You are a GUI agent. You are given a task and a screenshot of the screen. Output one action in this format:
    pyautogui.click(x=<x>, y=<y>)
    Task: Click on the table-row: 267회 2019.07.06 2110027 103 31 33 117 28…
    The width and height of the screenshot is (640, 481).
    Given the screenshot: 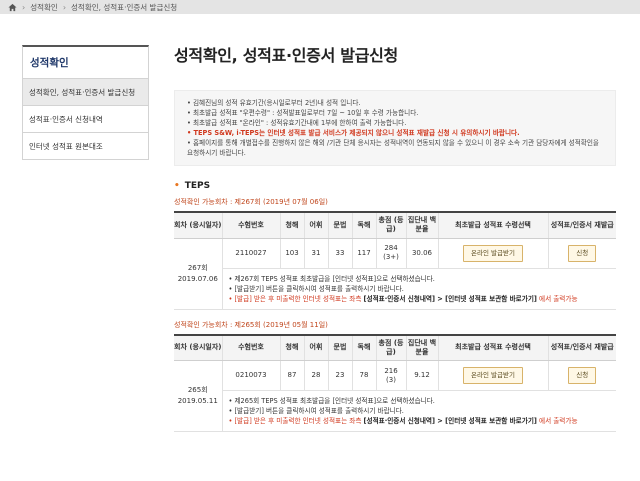 What is the action you would take?
    pyautogui.click(x=395, y=274)
    